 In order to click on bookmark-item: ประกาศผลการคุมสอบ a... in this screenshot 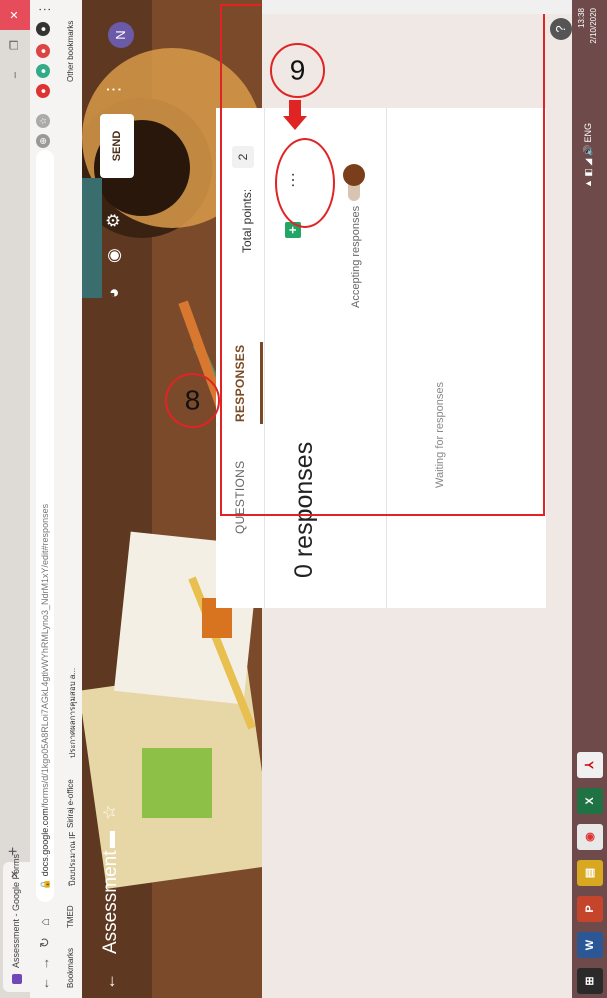, I will do `click(72, 713)`.